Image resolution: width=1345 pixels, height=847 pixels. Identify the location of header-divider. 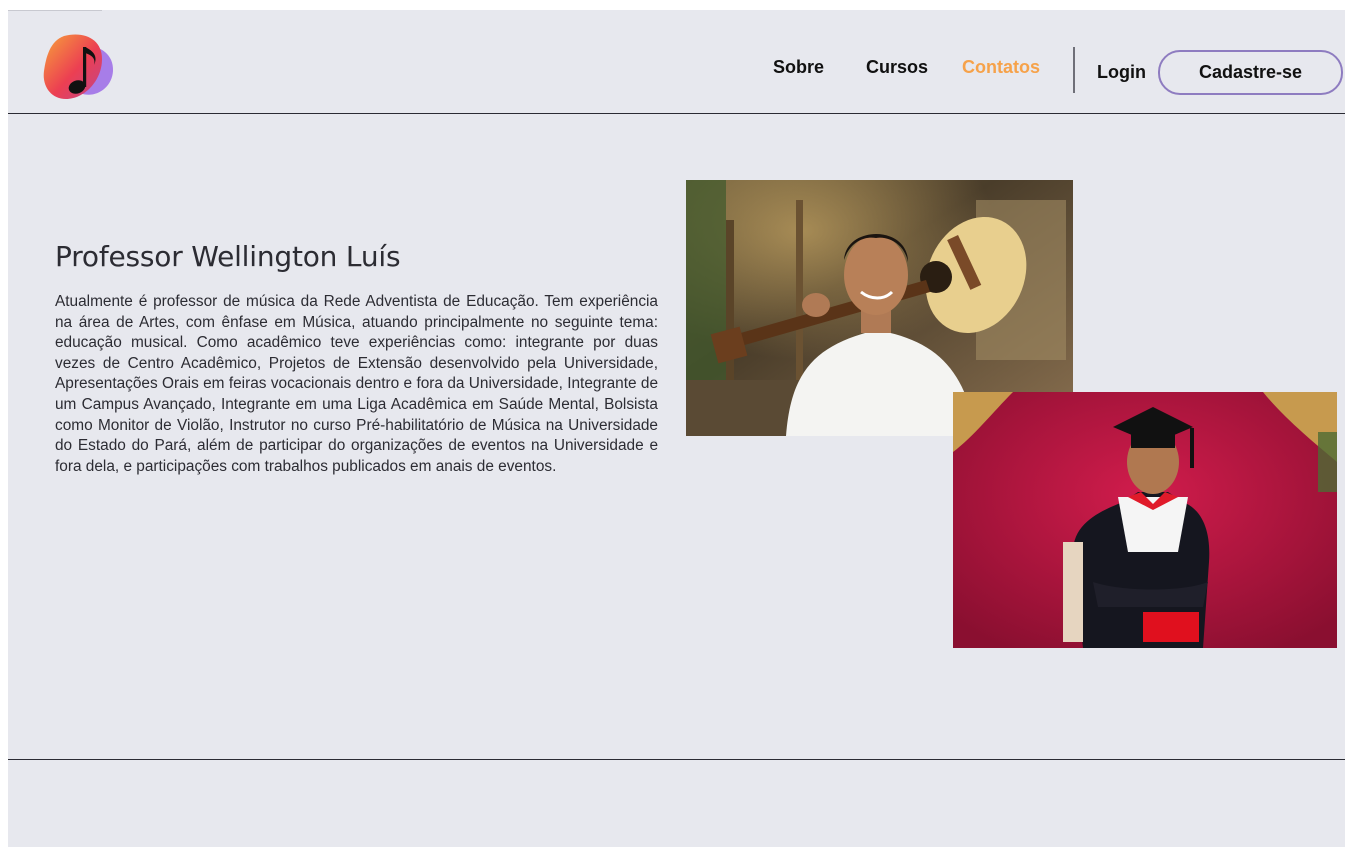
(676, 113).